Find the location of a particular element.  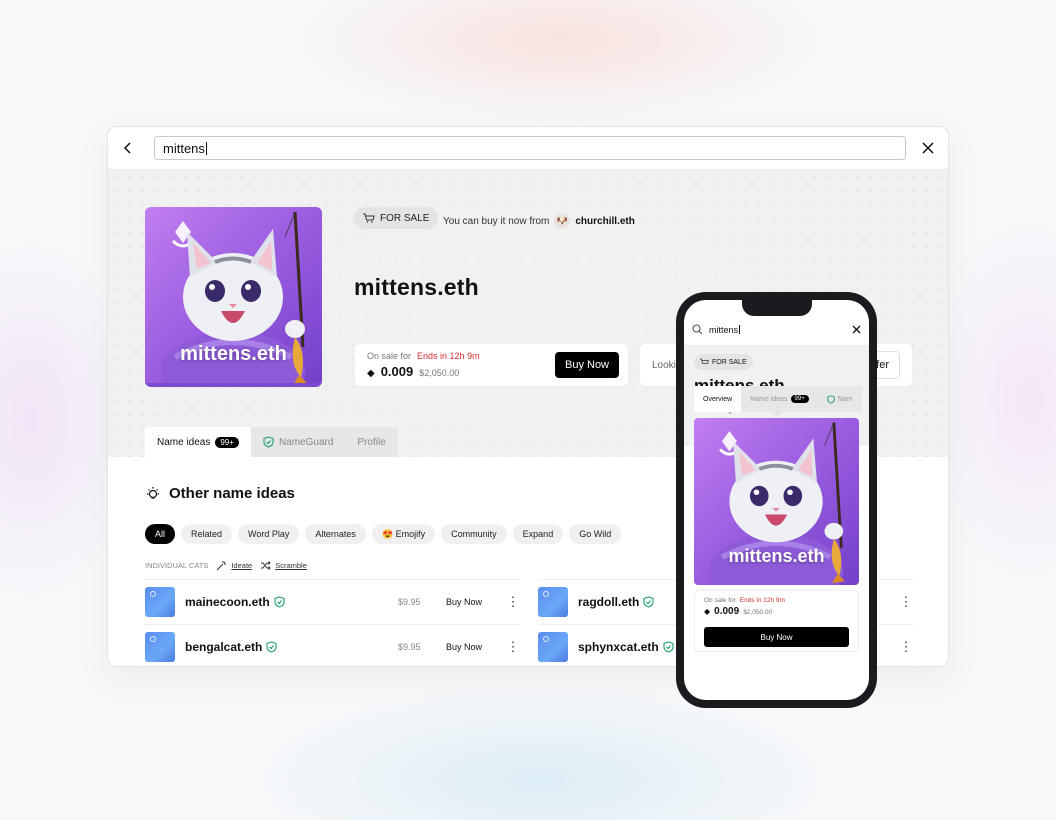

ideate-button: Ideate is located at coordinates (234, 565).